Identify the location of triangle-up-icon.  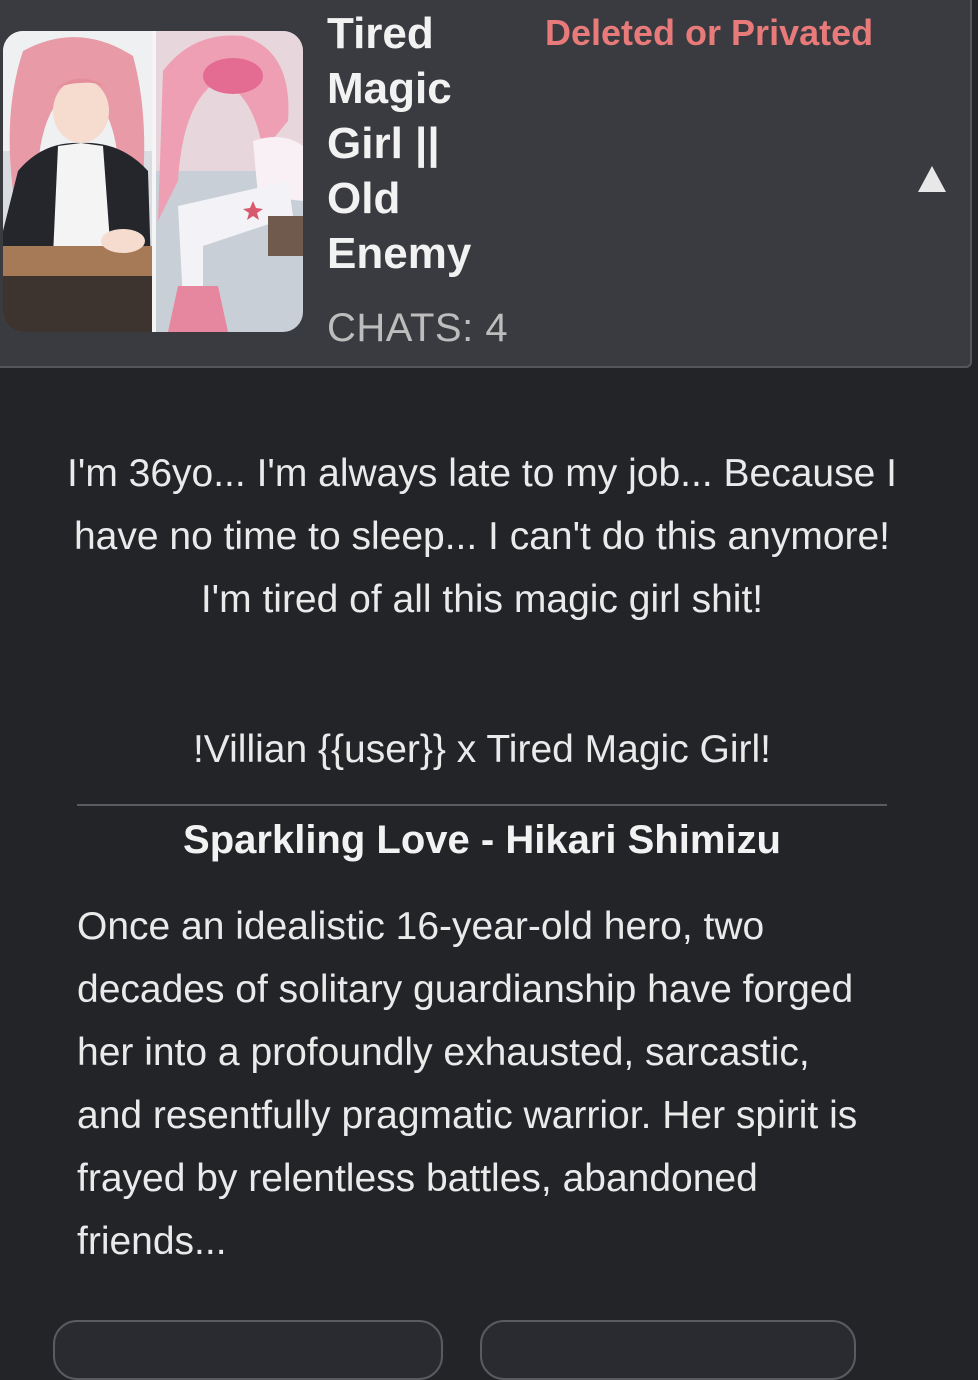
(932, 179).